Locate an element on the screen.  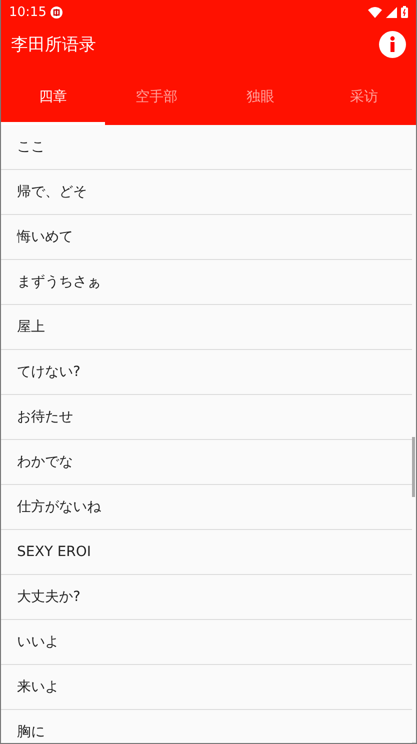
list-item: SEXY EROI is located at coordinates (206, 552).